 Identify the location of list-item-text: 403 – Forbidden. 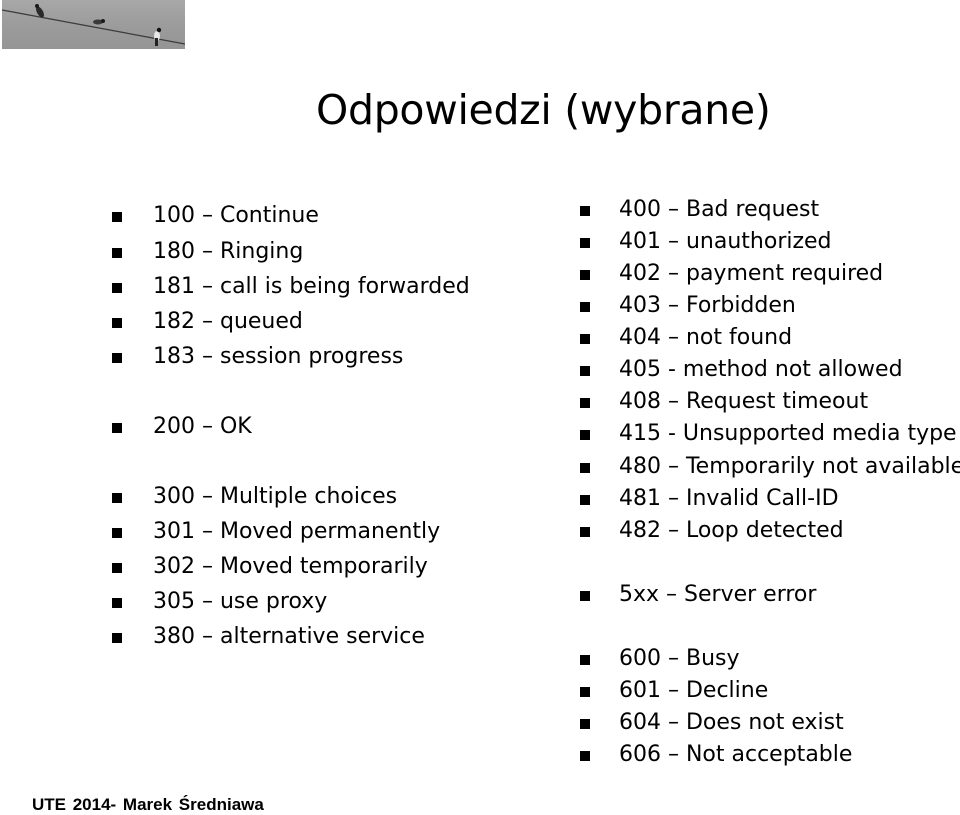
(707, 305).